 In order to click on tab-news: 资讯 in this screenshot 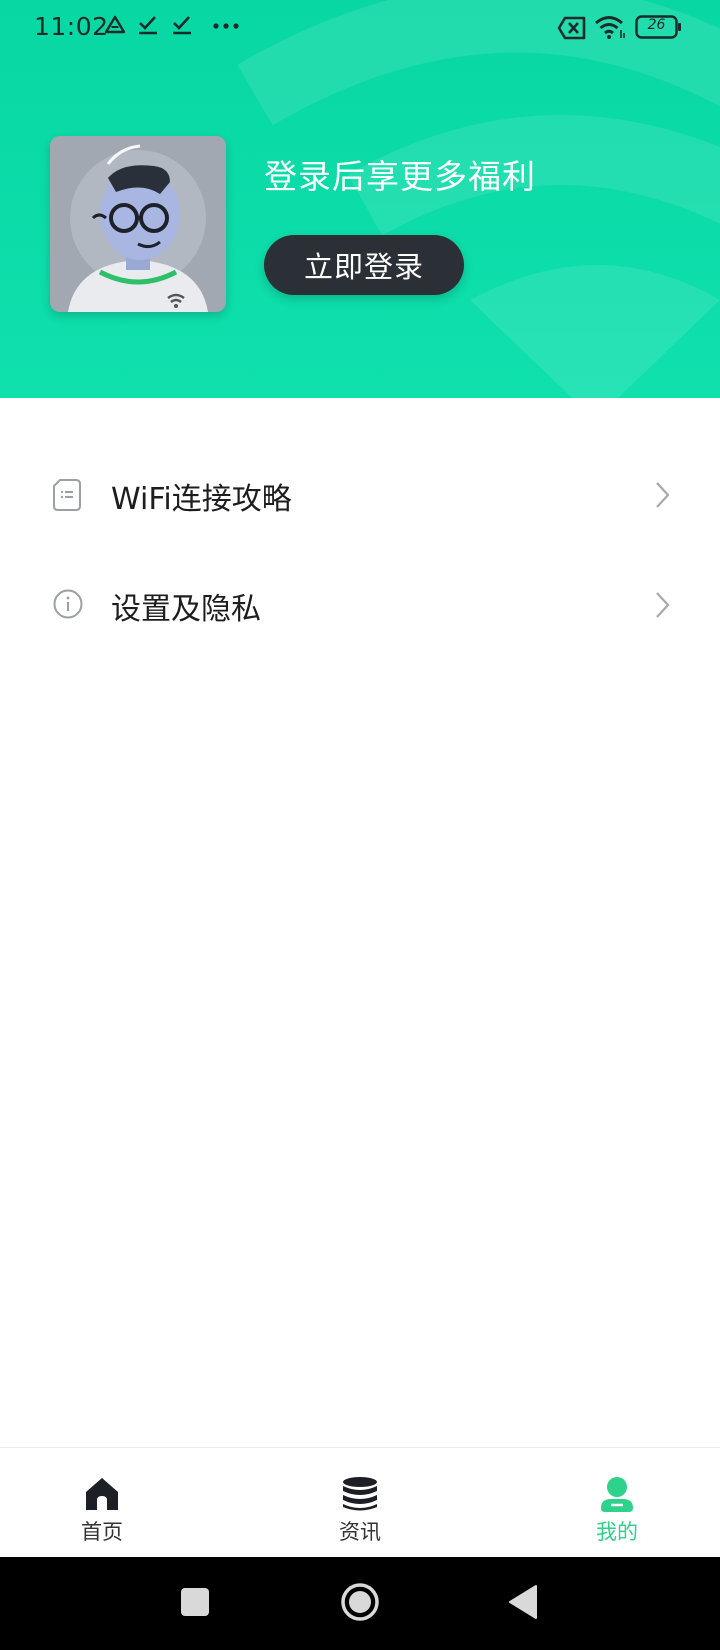, I will do `click(360, 1503)`.